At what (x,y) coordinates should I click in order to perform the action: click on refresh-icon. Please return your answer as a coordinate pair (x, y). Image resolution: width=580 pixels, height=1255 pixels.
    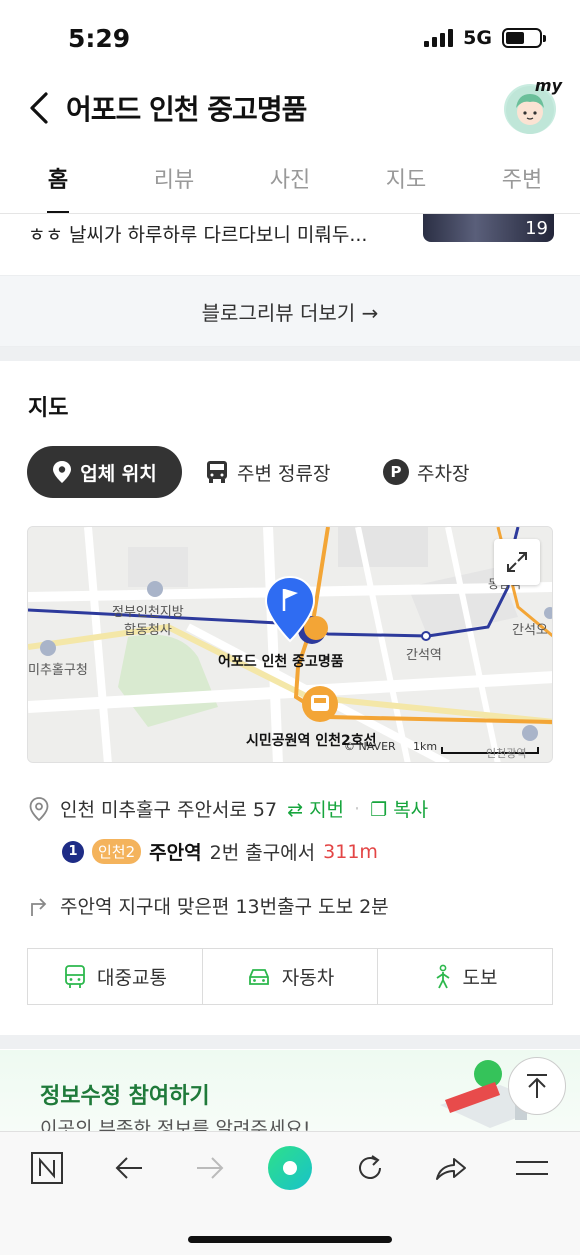
    Looking at the image, I should click on (370, 1167).